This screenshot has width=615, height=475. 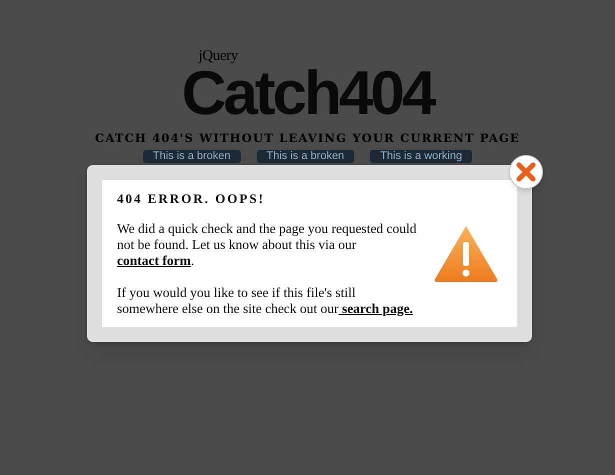 I want to click on message-paragraph: If you would you like to see if this file's still somewhere else on the site check out our search page., so click(x=265, y=300).